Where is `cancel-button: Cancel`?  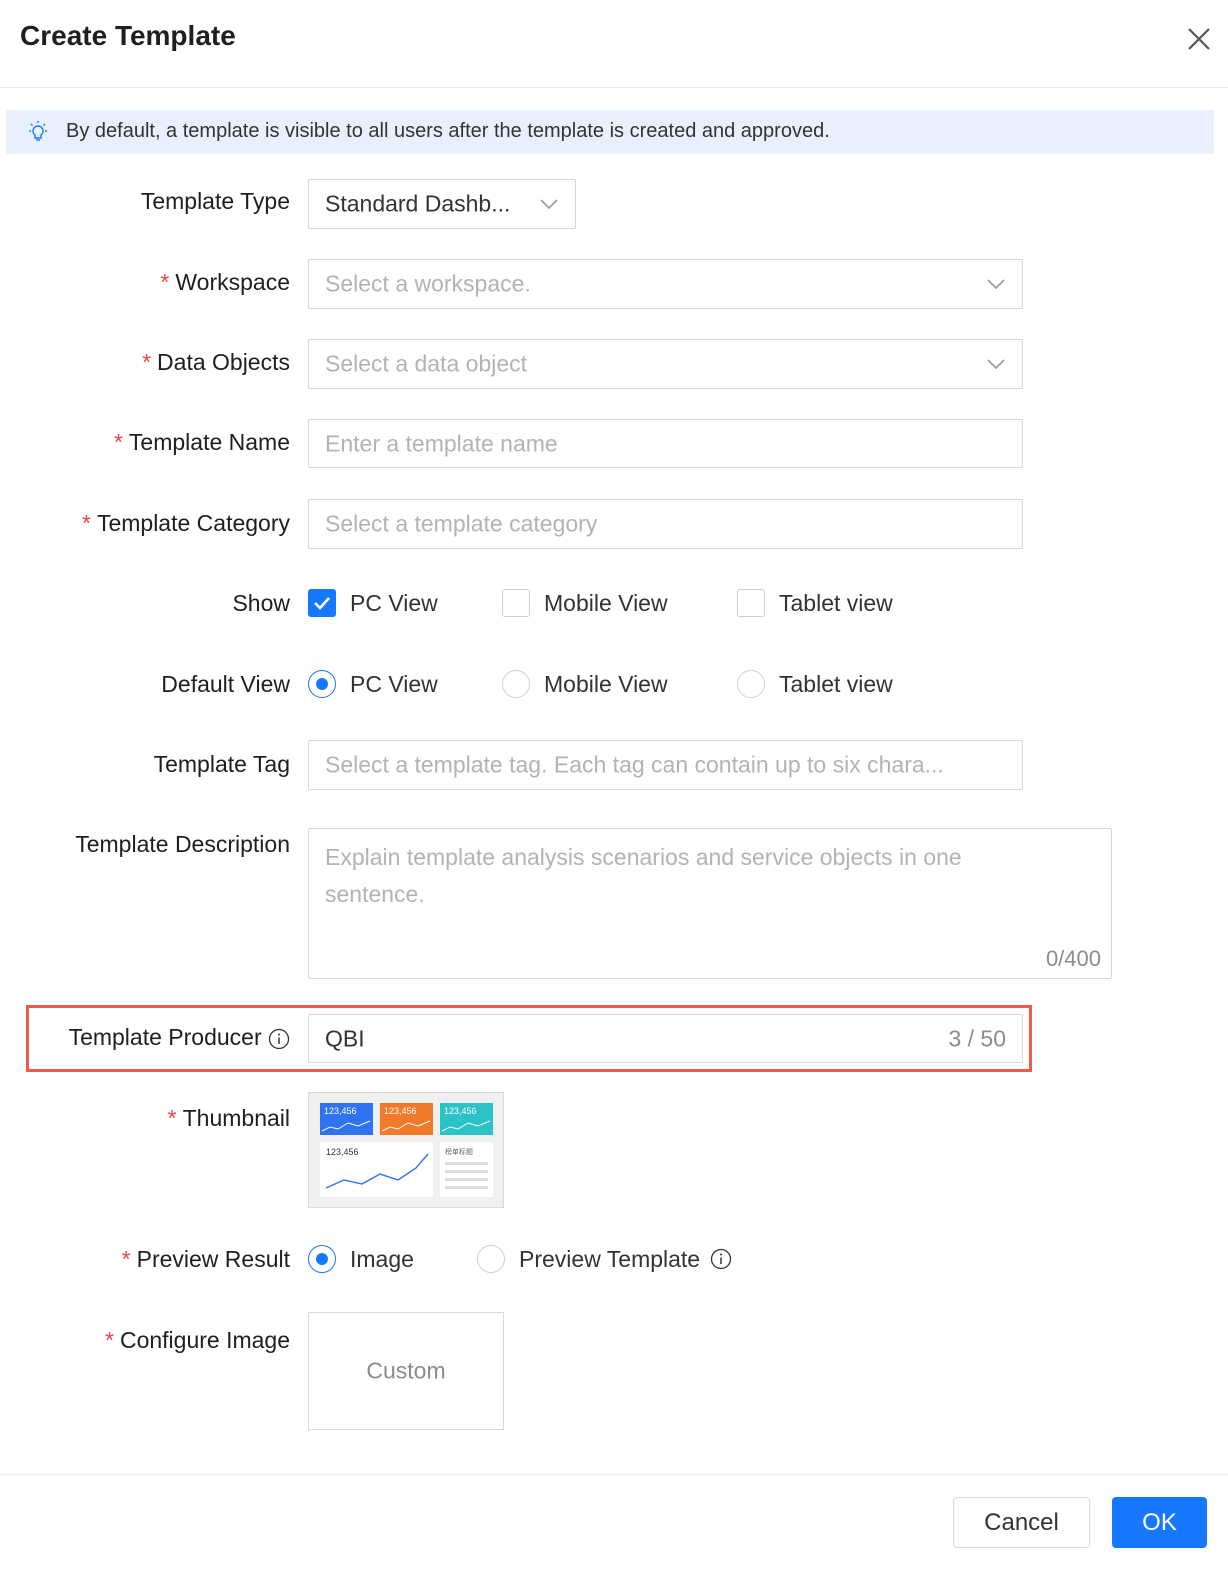 cancel-button: Cancel is located at coordinates (1021, 1522).